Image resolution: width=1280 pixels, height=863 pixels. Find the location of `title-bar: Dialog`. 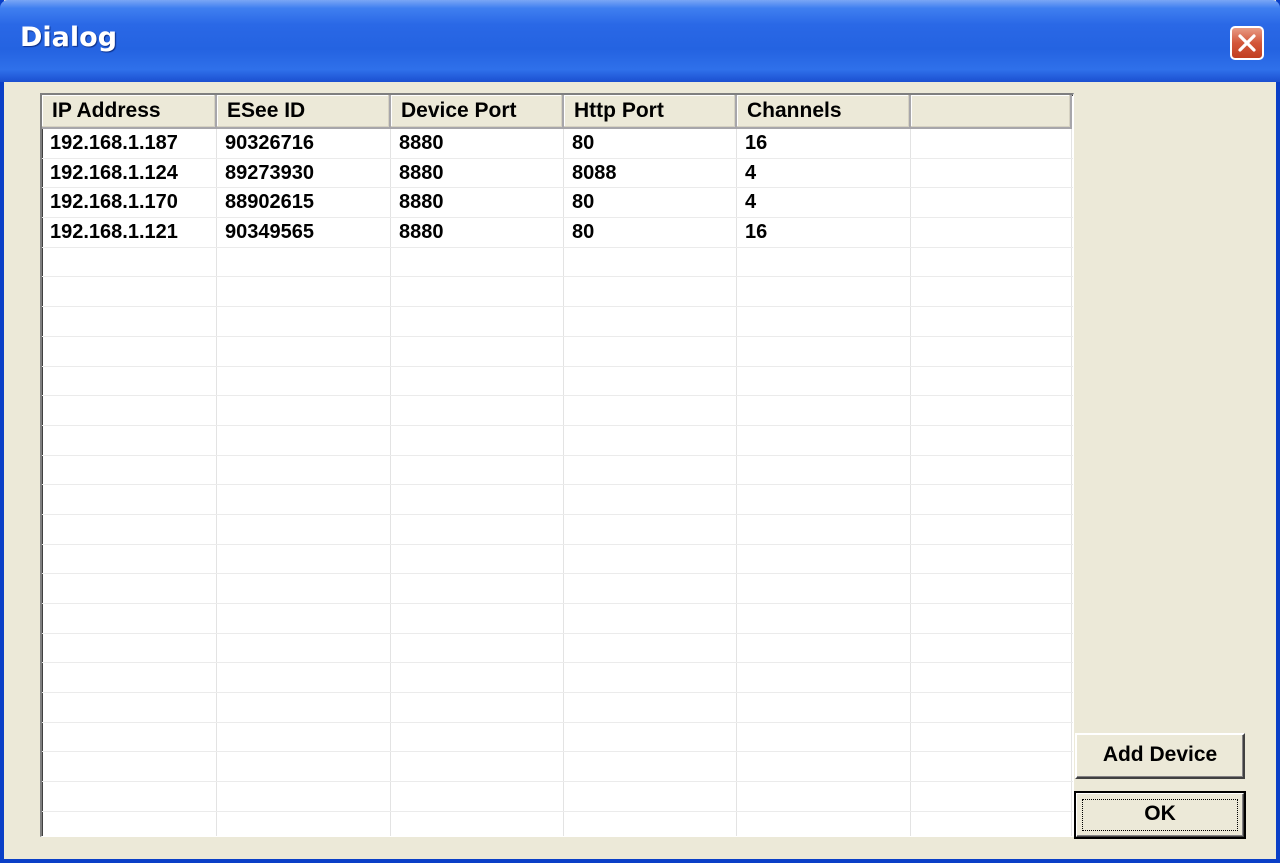

title-bar: Dialog is located at coordinates (640, 41).